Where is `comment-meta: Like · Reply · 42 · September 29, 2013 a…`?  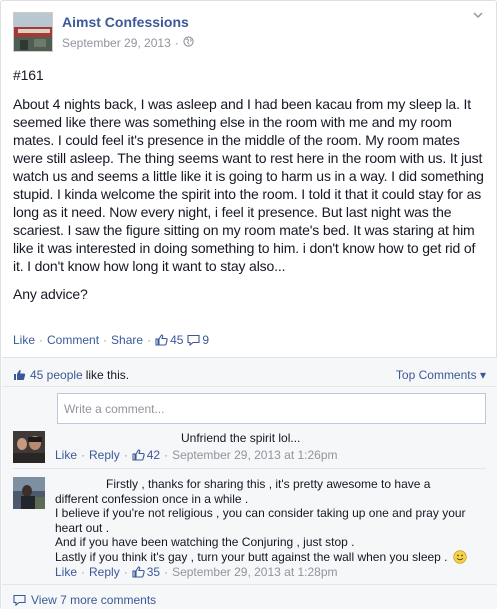
comment-meta: Like · Reply · 42 · September 29, 2013 a… is located at coordinates (196, 455).